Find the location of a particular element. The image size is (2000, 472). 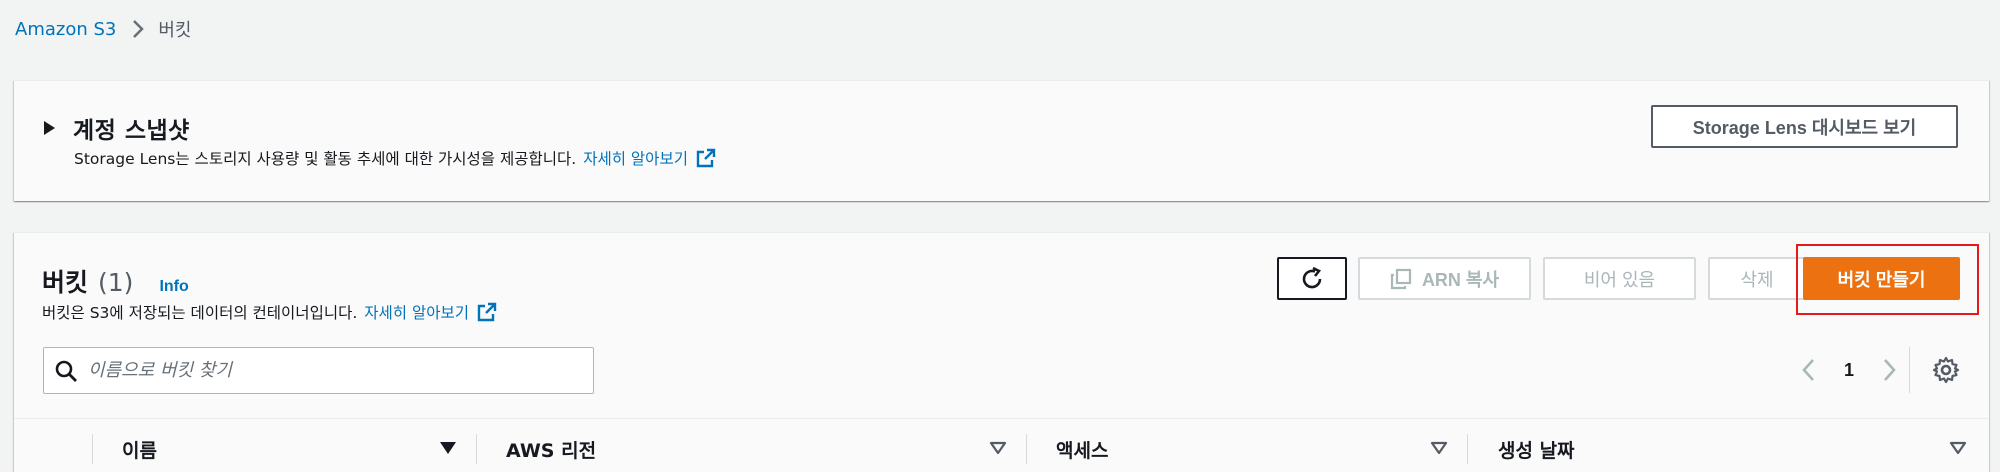

breadcrumb-amazon-s3: Amazon S3 is located at coordinates (65, 29).